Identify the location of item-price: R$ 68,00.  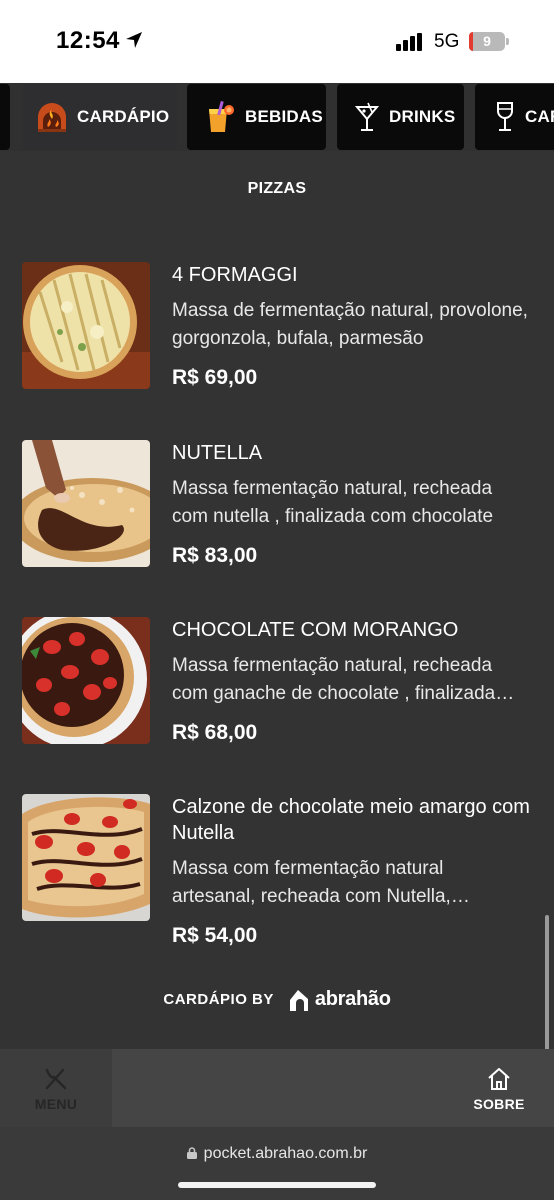
(215, 732).